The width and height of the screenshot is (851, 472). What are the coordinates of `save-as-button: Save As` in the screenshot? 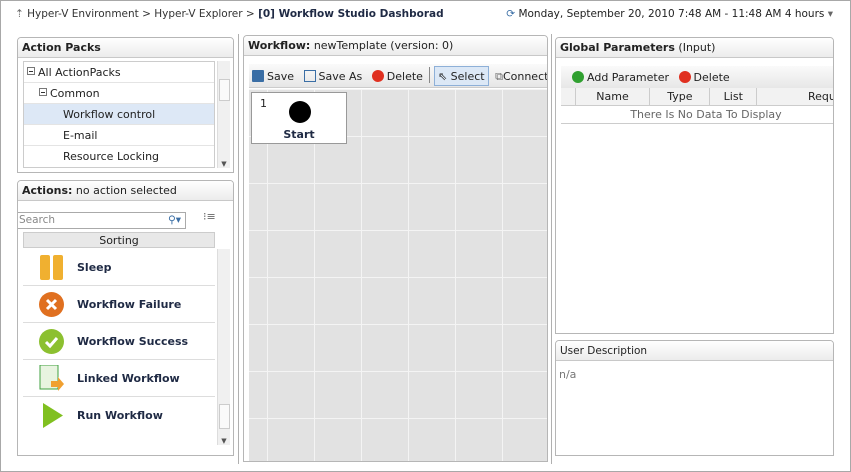 It's located at (333, 77).